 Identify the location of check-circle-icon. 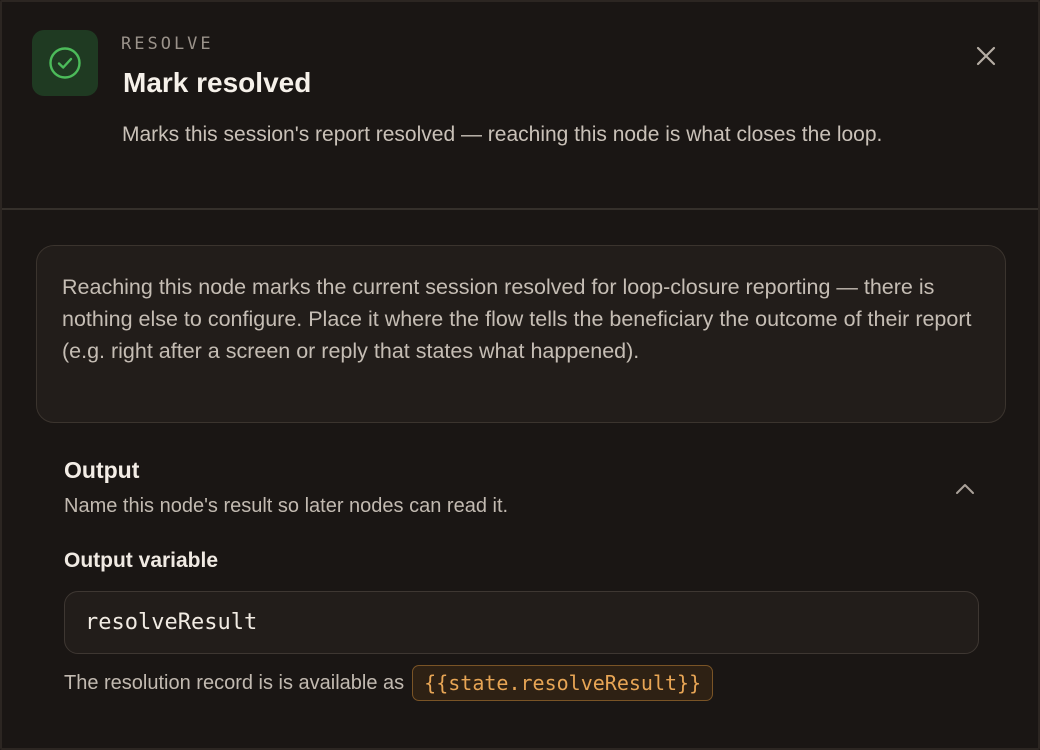
(65, 63).